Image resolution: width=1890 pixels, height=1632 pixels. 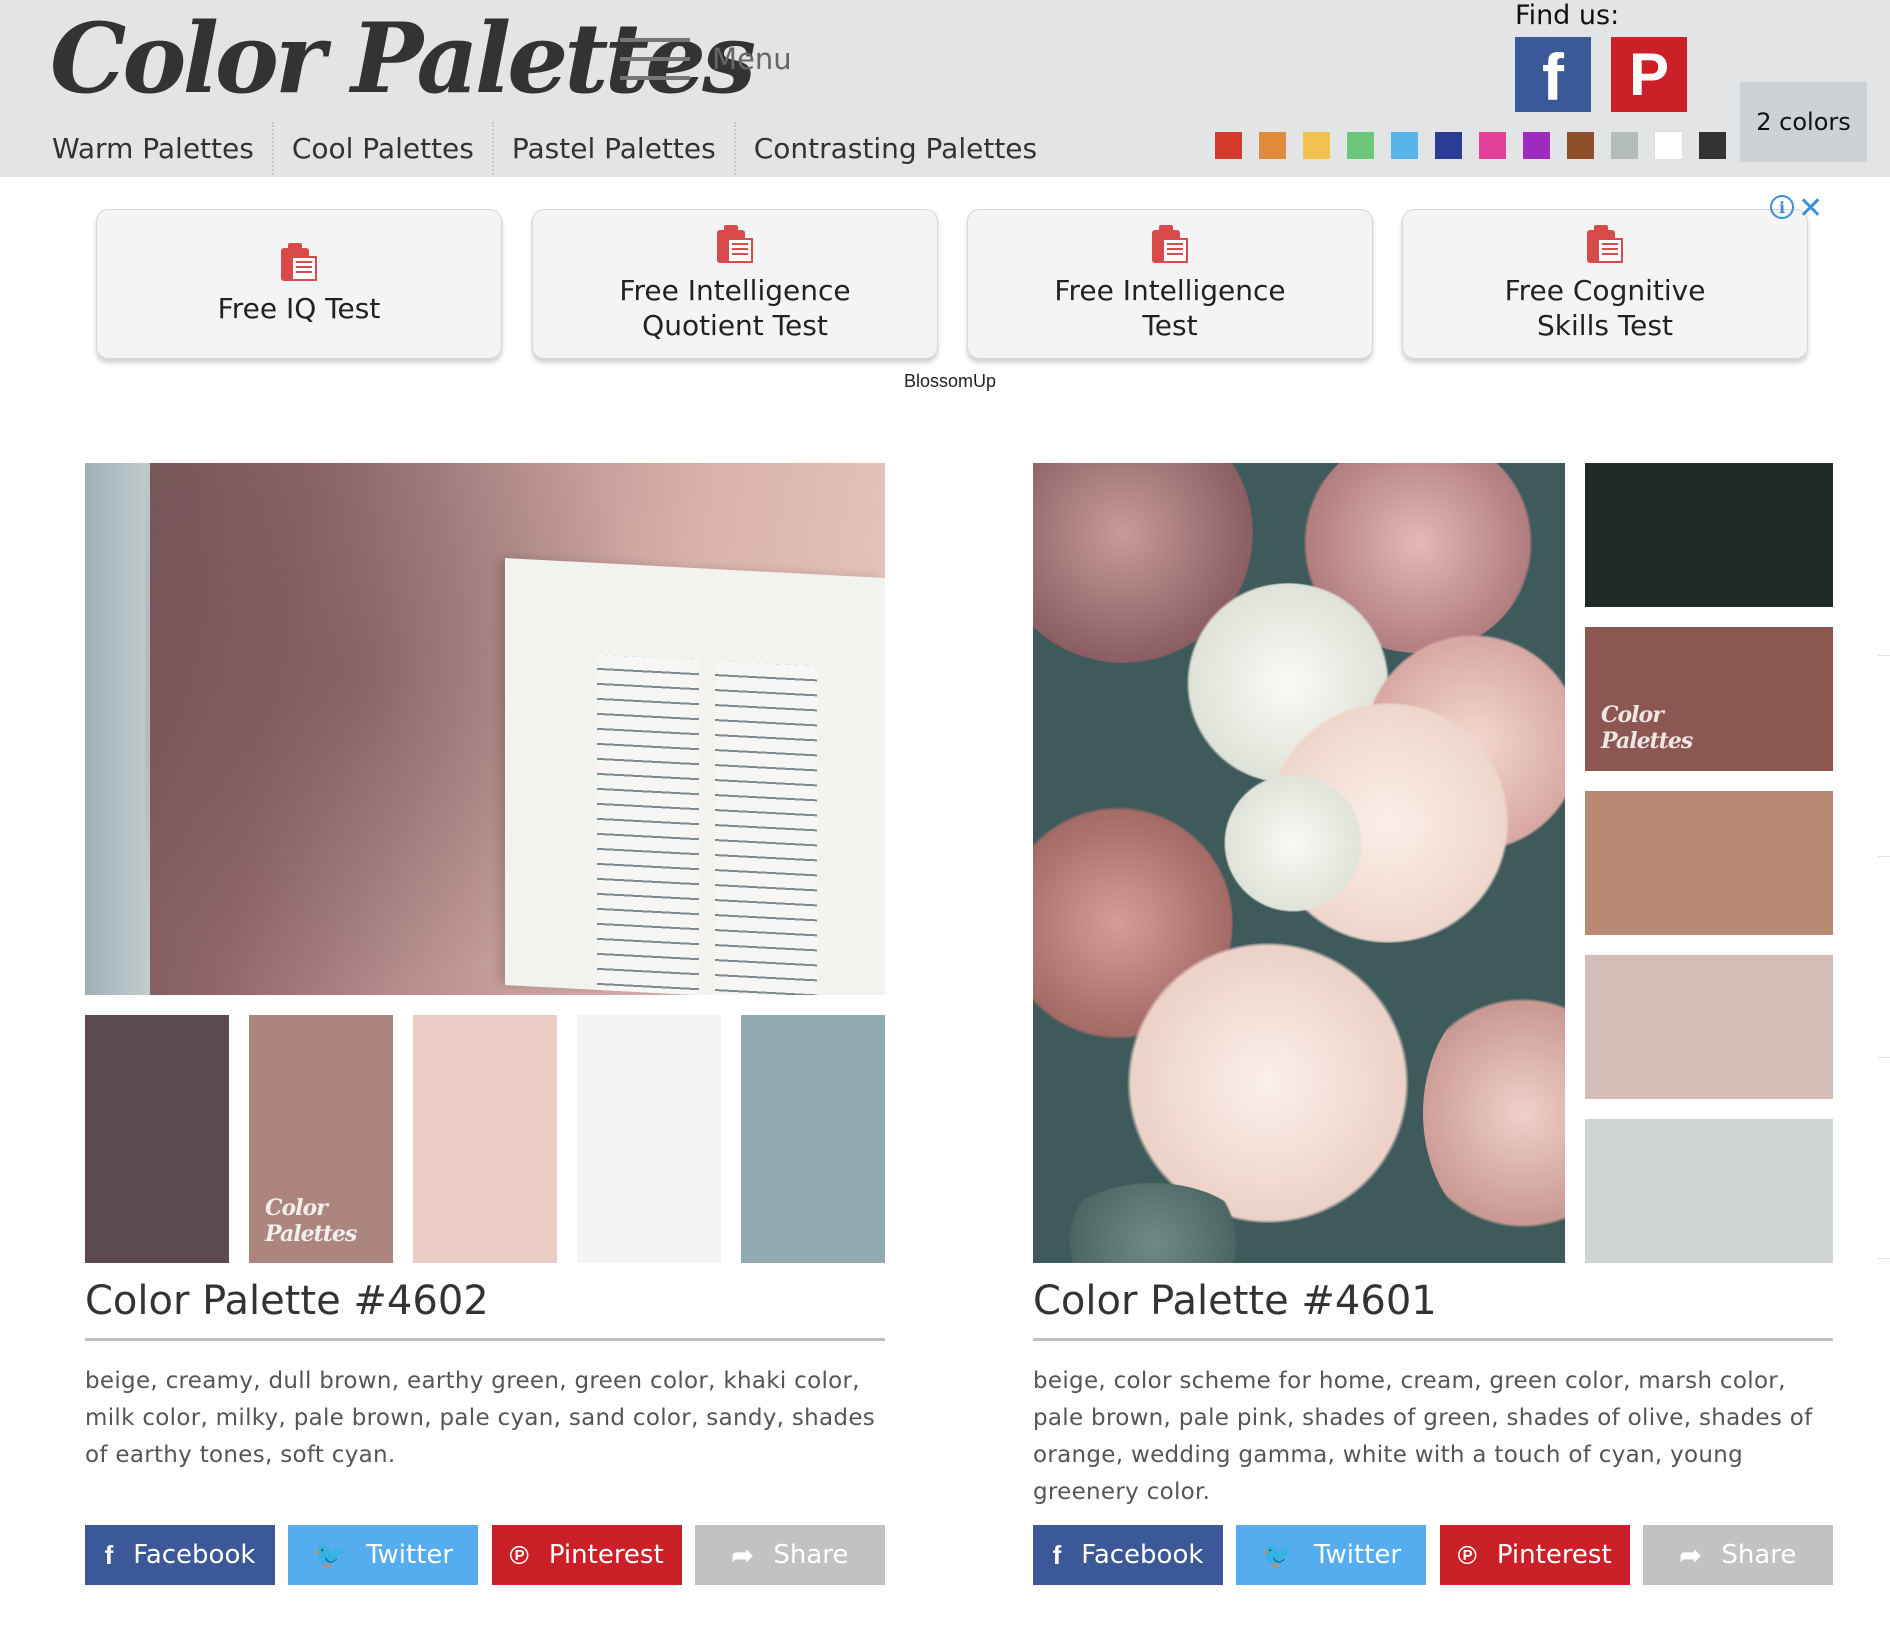 What do you see at coordinates (299, 308) in the screenshot?
I see `ad-card-label: Free IQ Test` at bounding box center [299, 308].